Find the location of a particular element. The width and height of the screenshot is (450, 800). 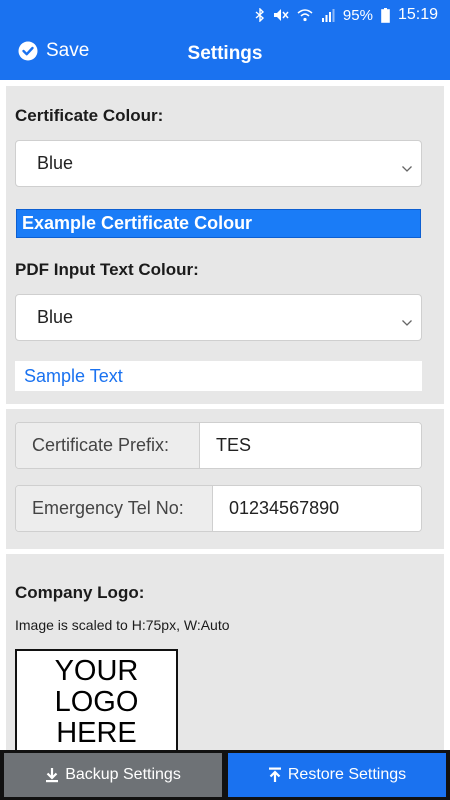

app-bar: Save Settings is located at coordinates (225, 55).